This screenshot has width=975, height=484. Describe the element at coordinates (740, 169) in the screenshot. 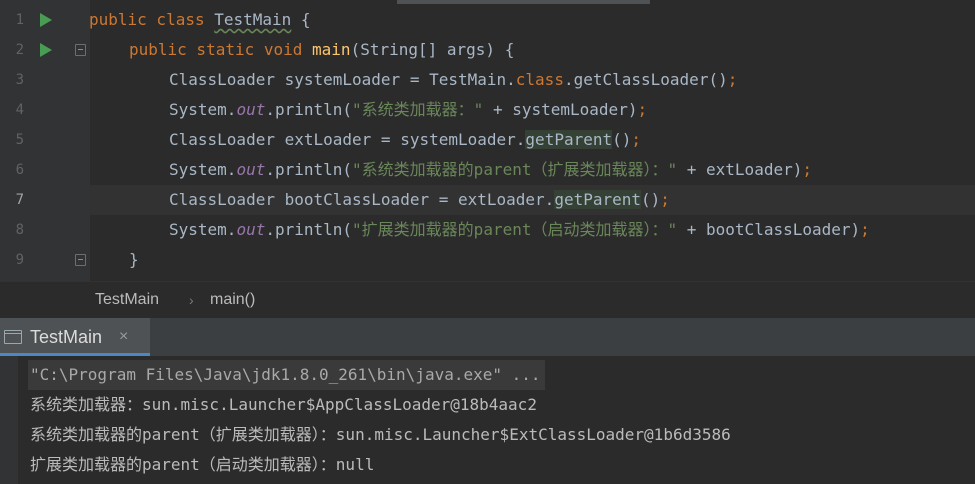

I see `code-token: + extLoader)` at that location.